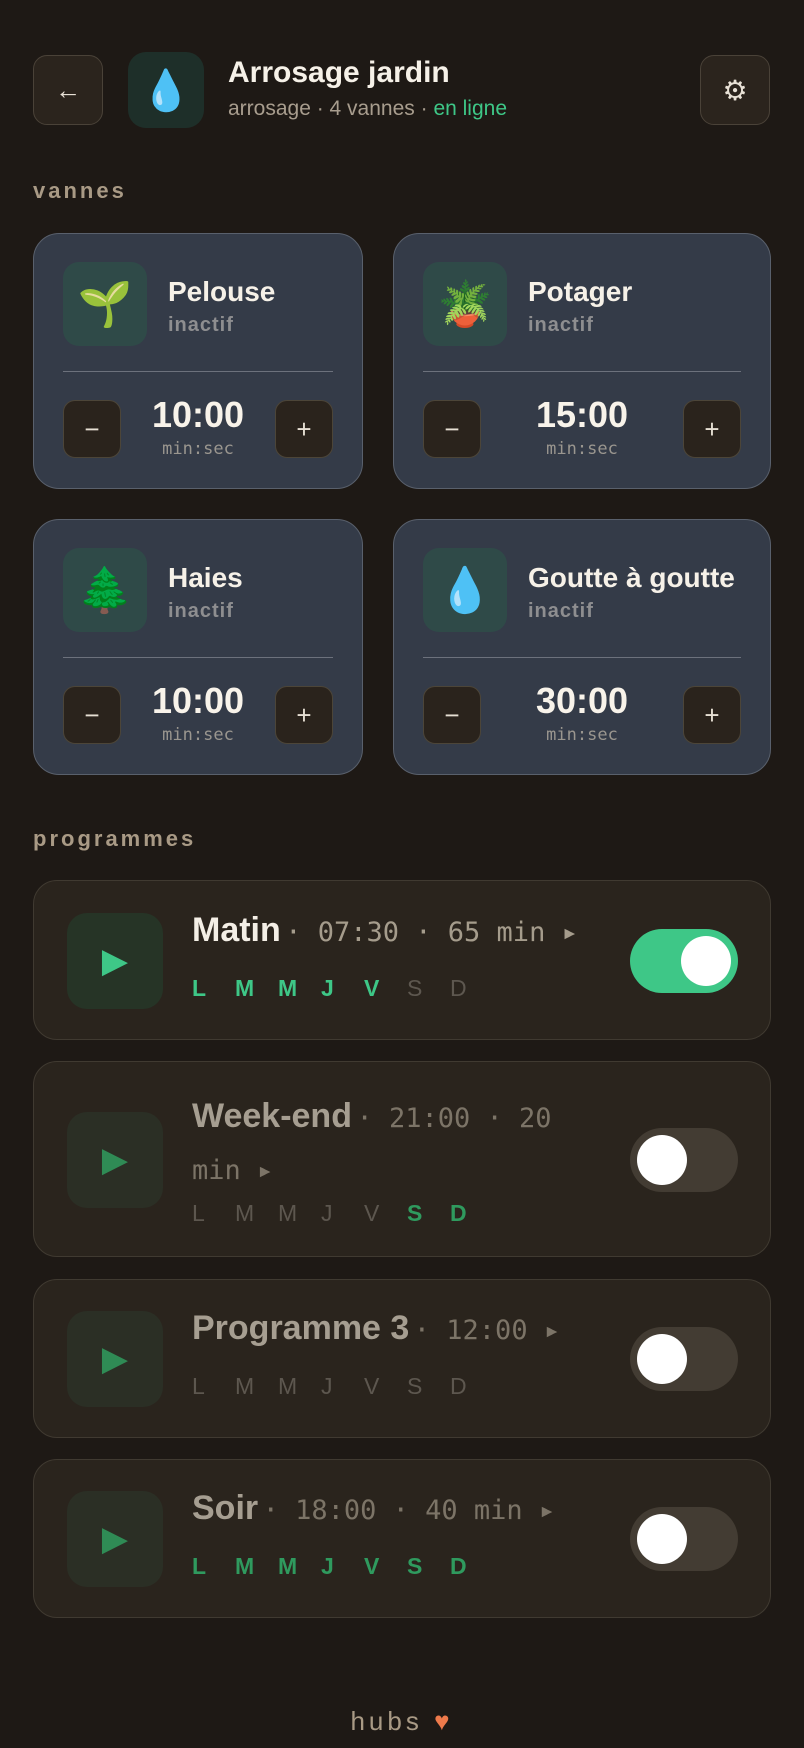  I want to click on footer-brand: hubs ♥, so click(402, 1721).